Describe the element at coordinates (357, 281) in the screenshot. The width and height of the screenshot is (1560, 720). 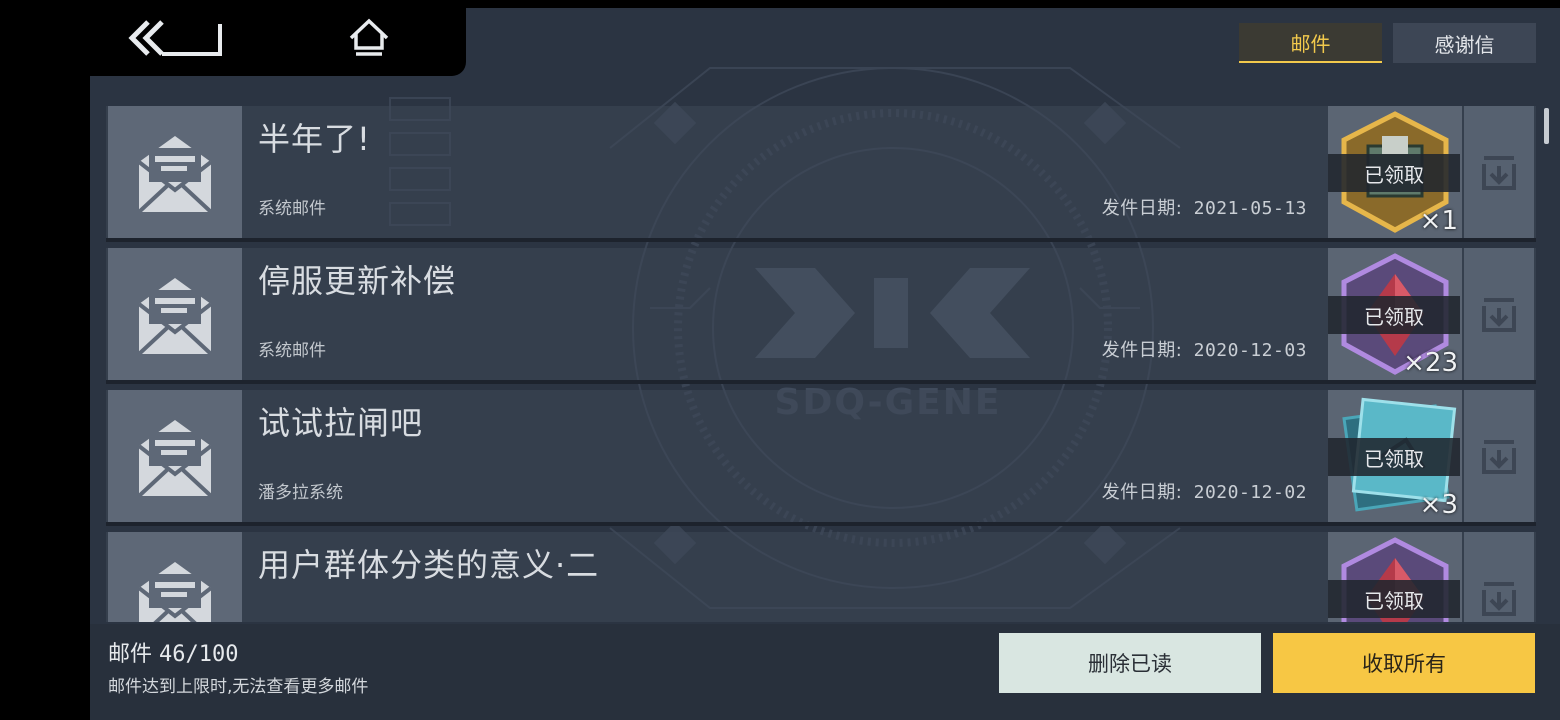
I see `mail-subject: 停服更新补偿` at that location.